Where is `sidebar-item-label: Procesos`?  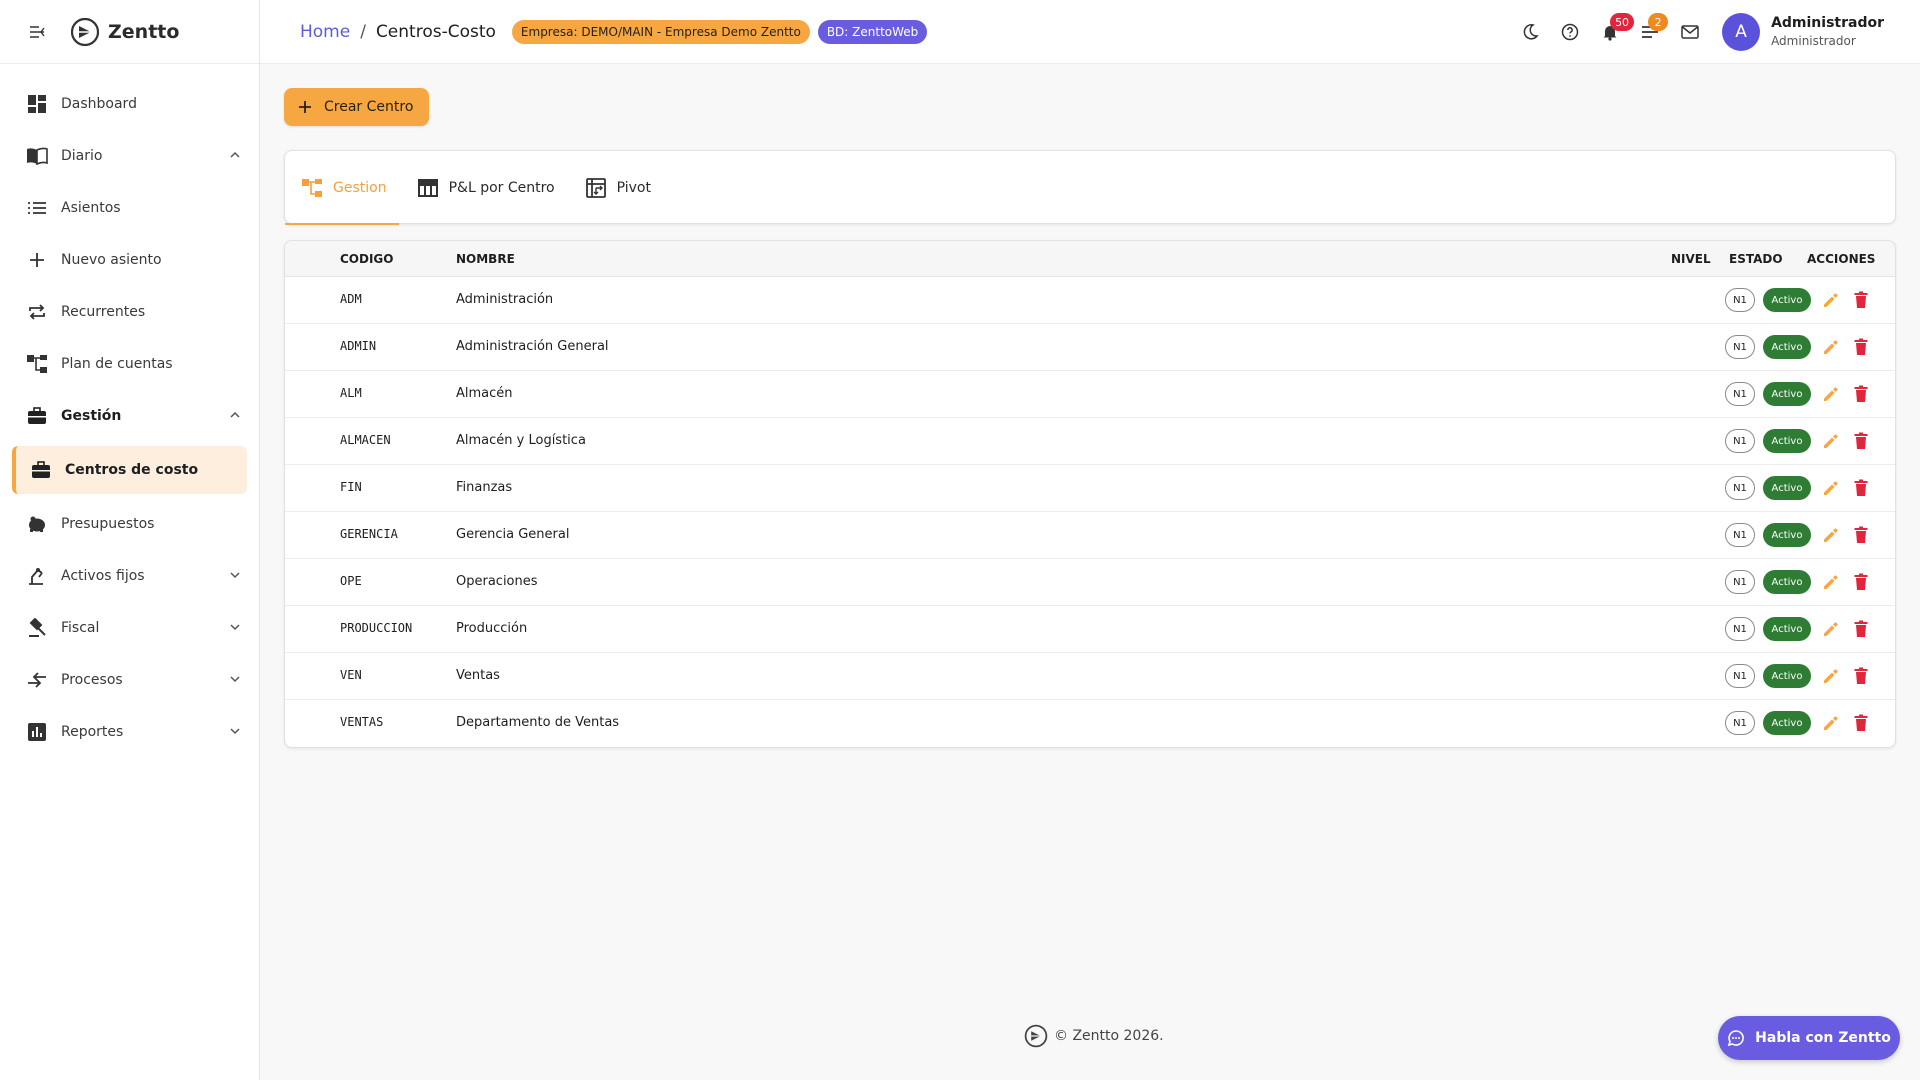
sidebar-item-label: Procesos is located at coordinates (92, 680).